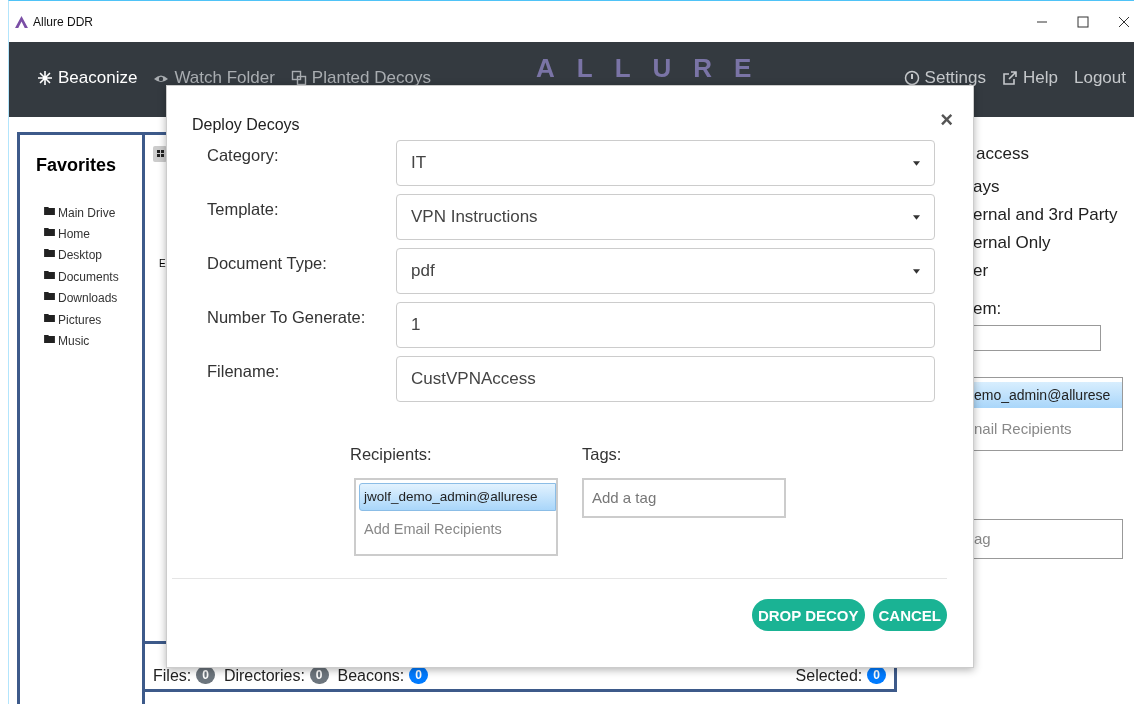 This screenshot has height=704, width=1134. What do you see at coordinates (1048, 395) in the screenshot?
I see `recipient-chip: emo_admin@allurese` at bounding box center [1048, 395].